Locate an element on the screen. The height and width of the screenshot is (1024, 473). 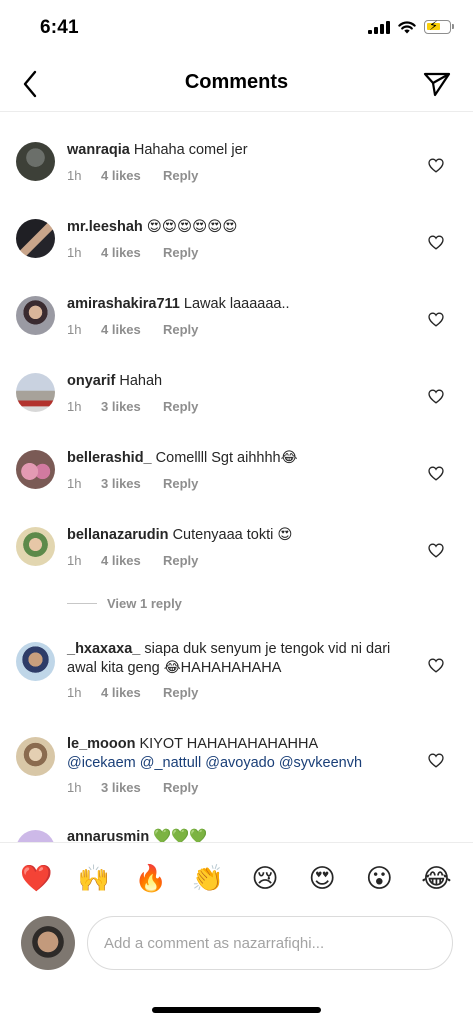
share-button is located at coordinates (437, 84).